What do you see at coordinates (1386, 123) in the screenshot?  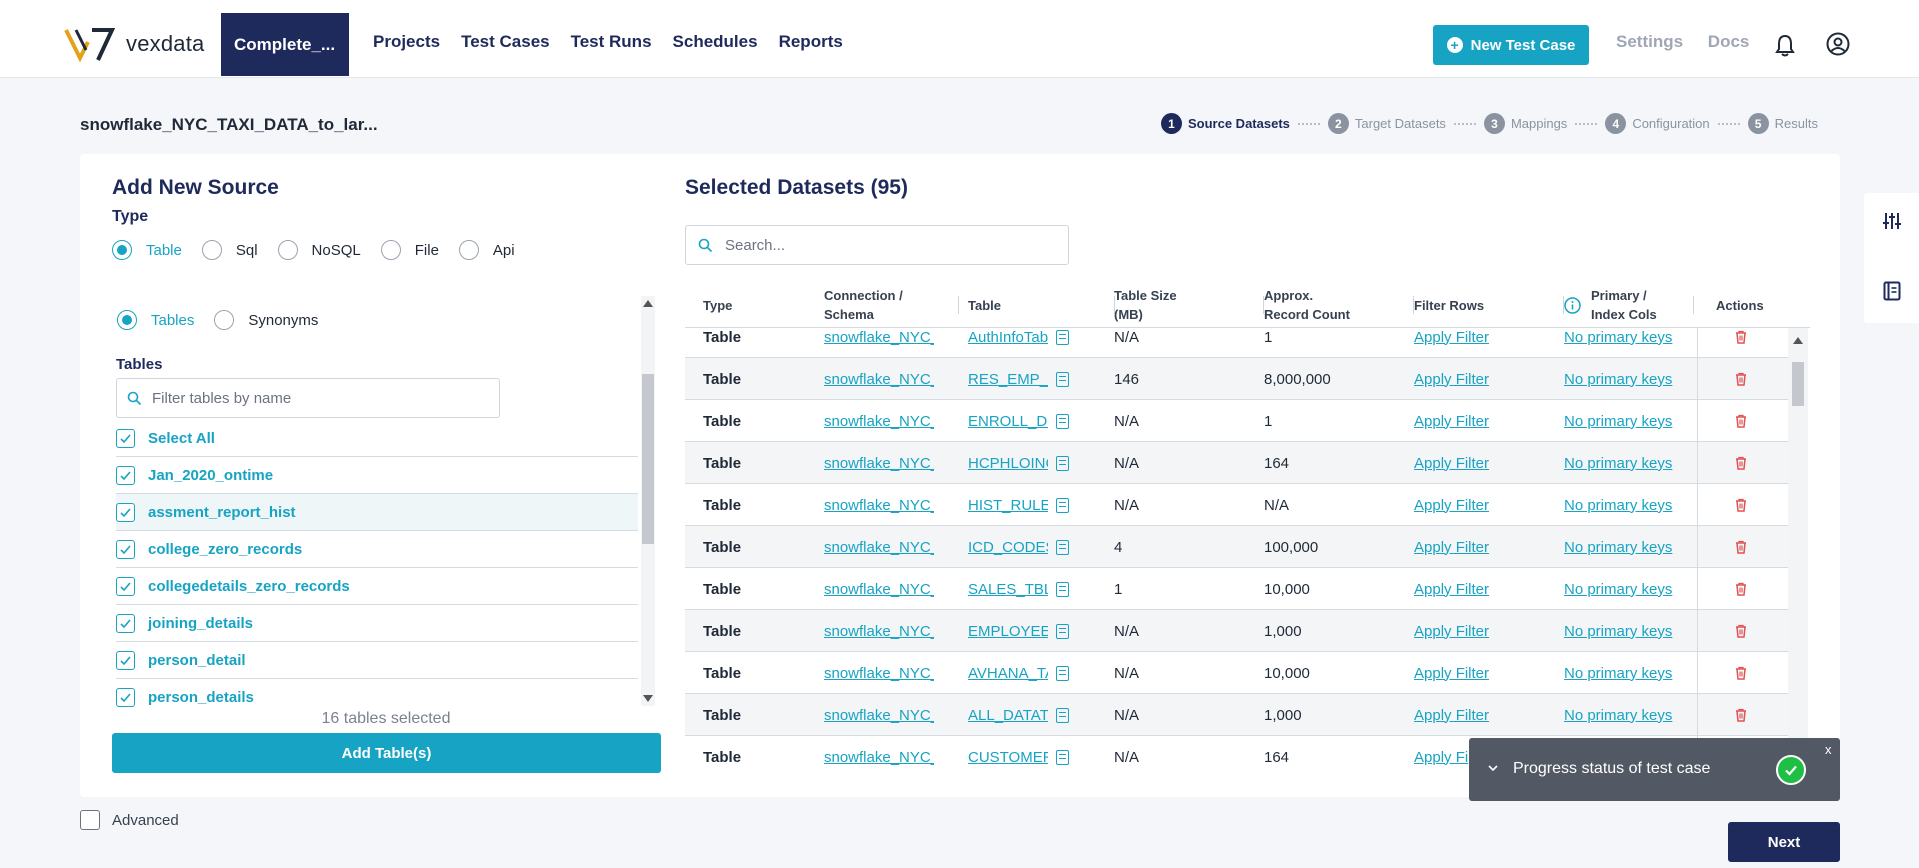 I see `step-target-datasets: 2 Target Datasets` at bounding box center [1386, 123].